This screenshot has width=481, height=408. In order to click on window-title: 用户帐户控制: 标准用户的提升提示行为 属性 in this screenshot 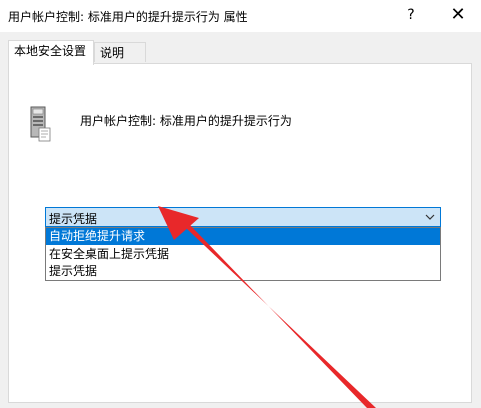, I will do `click(128, 17)`.